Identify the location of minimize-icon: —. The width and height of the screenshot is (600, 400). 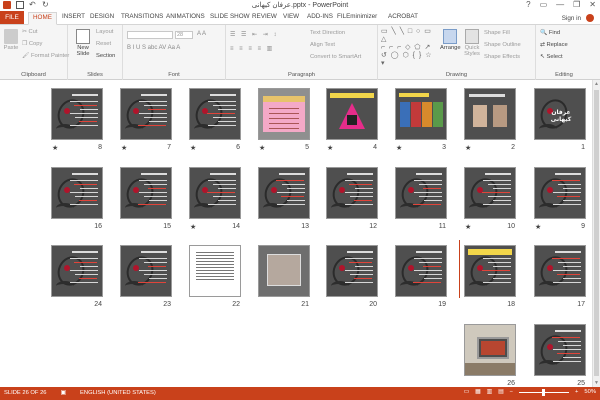
(560, 4).